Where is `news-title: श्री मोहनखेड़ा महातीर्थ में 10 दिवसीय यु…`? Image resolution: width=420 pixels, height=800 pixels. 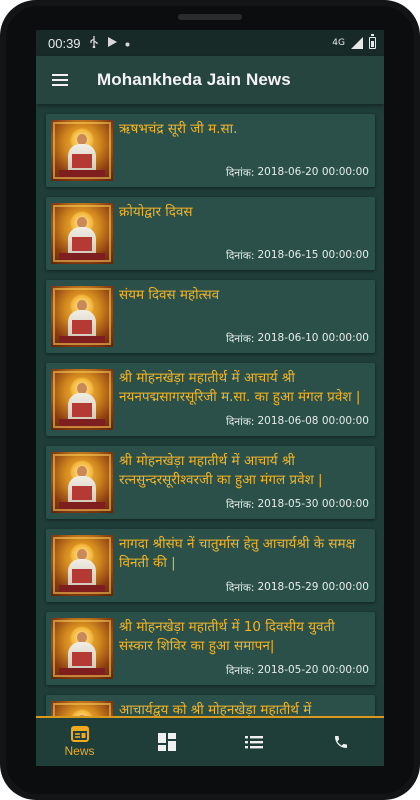
news-title: श्री मोहनखेड़ा महातीर्थ में 10 दिवसीय यु… is located at coordinates (227, 636).